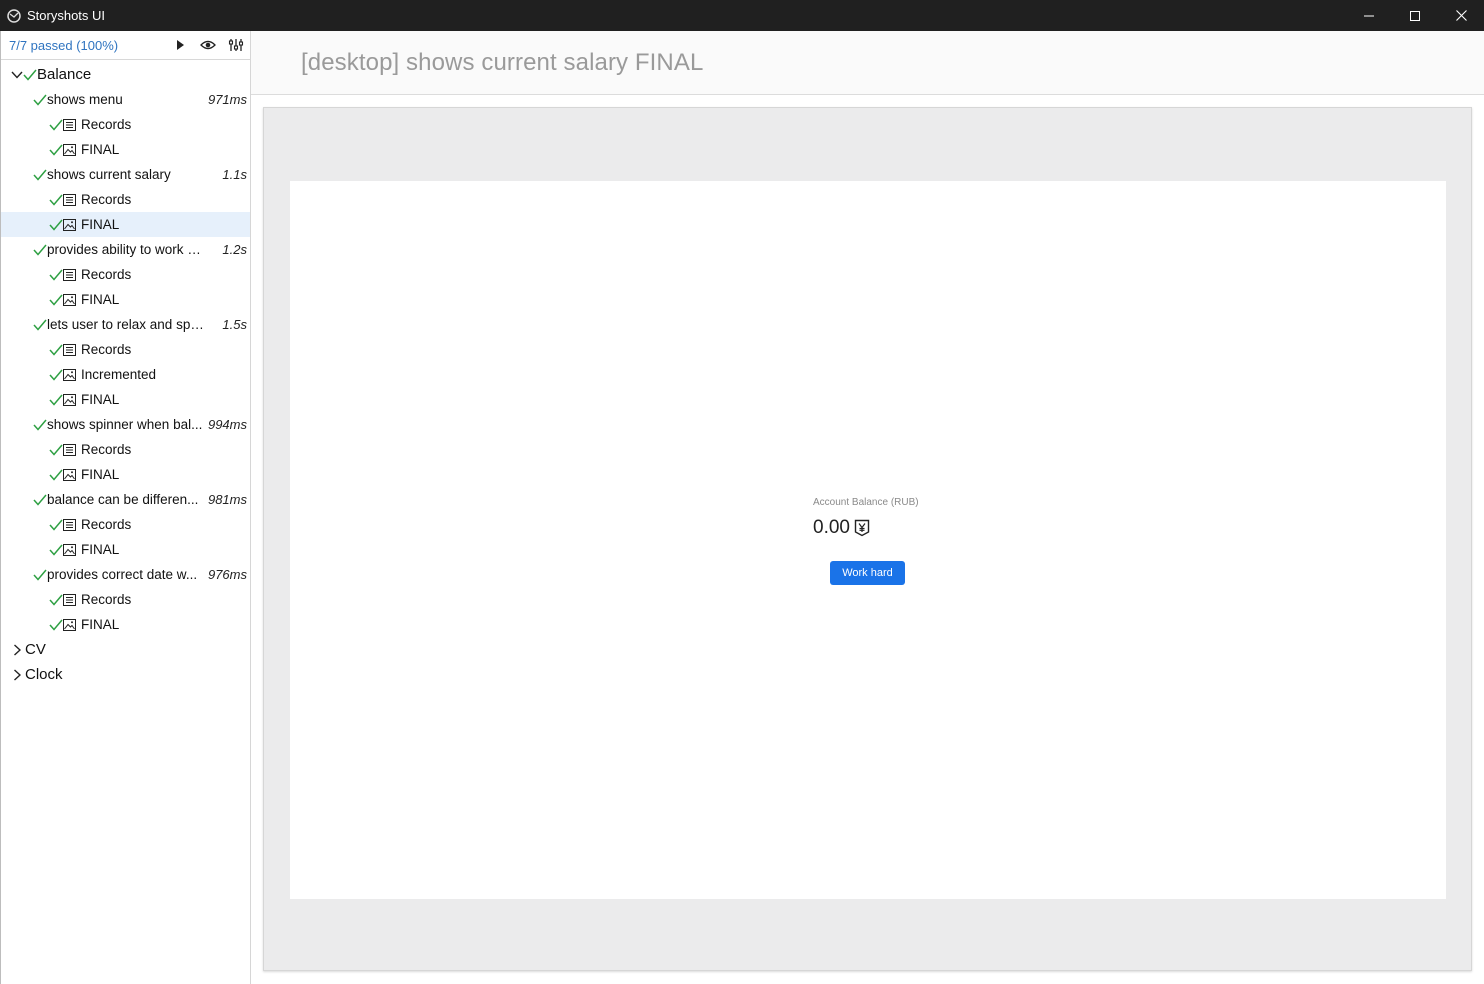 This screenshot has width=1484, height=984. I want to click on currency-icon, so click(862, 528).